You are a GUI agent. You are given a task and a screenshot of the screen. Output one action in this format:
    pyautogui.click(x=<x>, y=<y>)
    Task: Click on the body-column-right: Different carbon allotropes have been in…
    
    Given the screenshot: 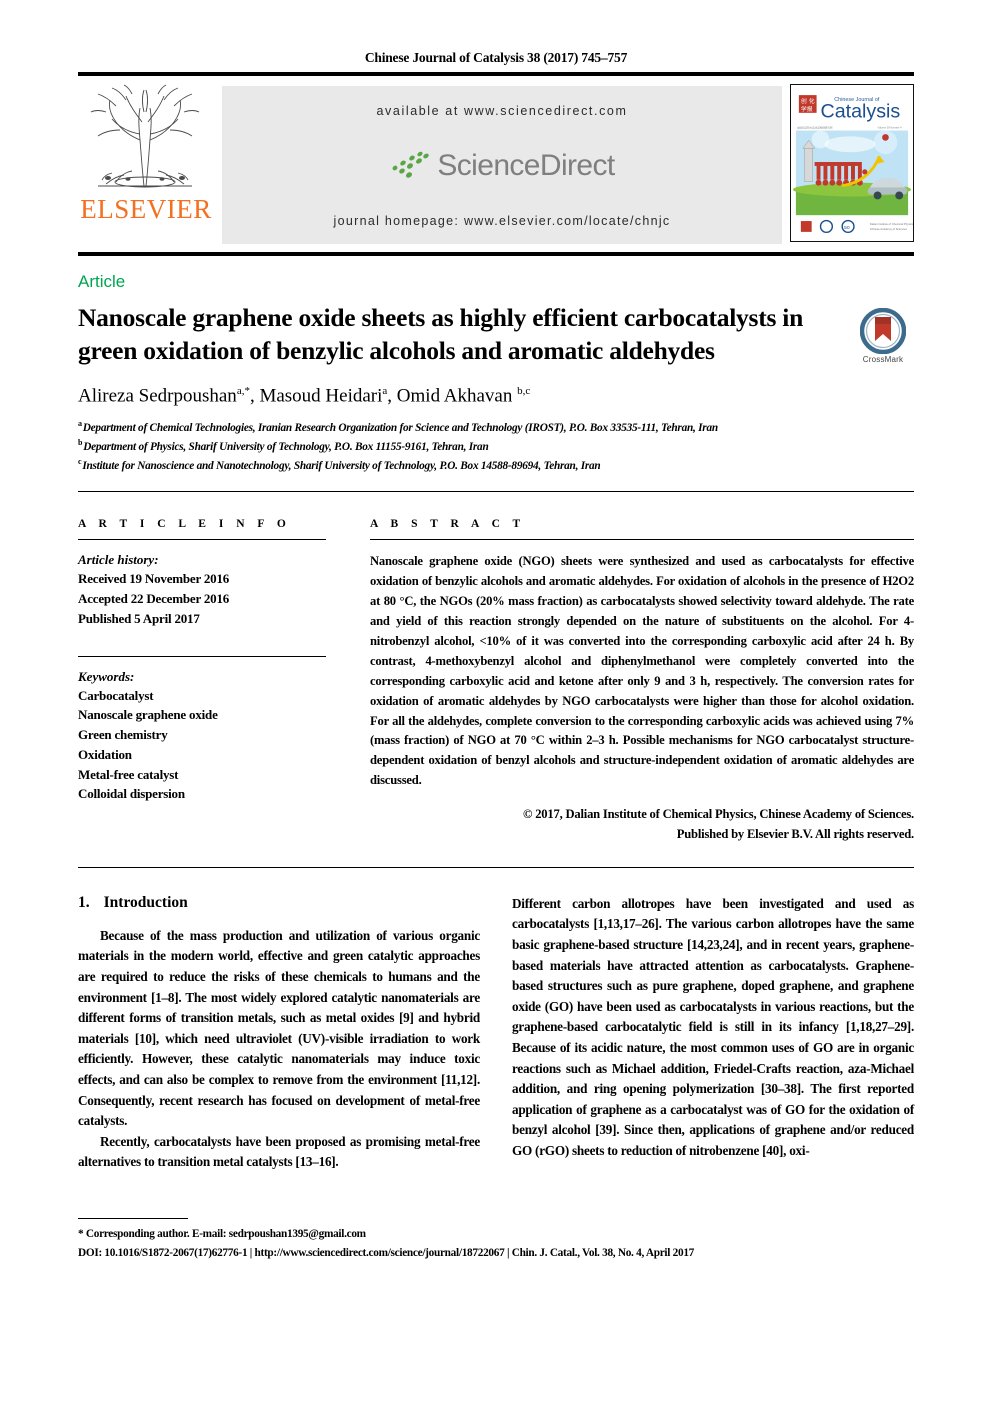 What is the action you would take?
    pyautogui.click(x=713, y=1033)
    